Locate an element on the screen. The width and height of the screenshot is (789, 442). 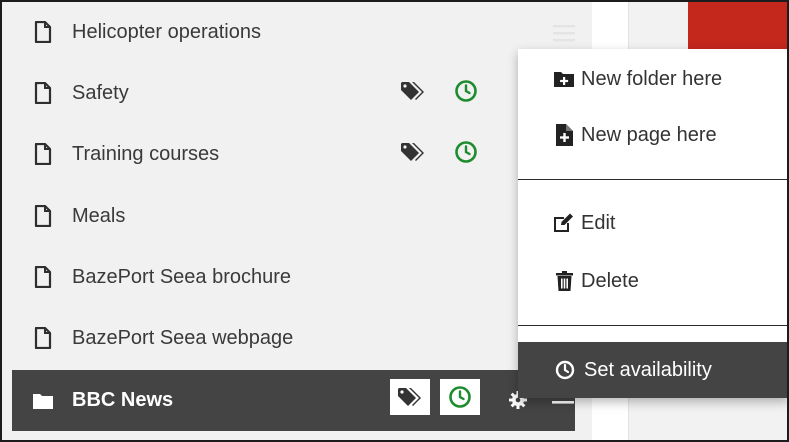
edit-button: Edit is located at coordinates (652, 223).